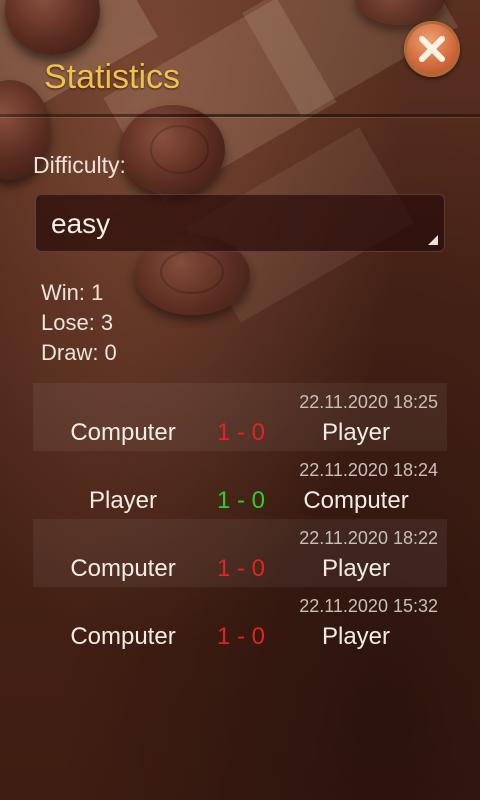 The height and width of the screenshot is (800, 480). What do you see at coordinates (79, 352) in the screenshot?
I see `draw-count: Draw: 0` at bounding box center [79, 352].